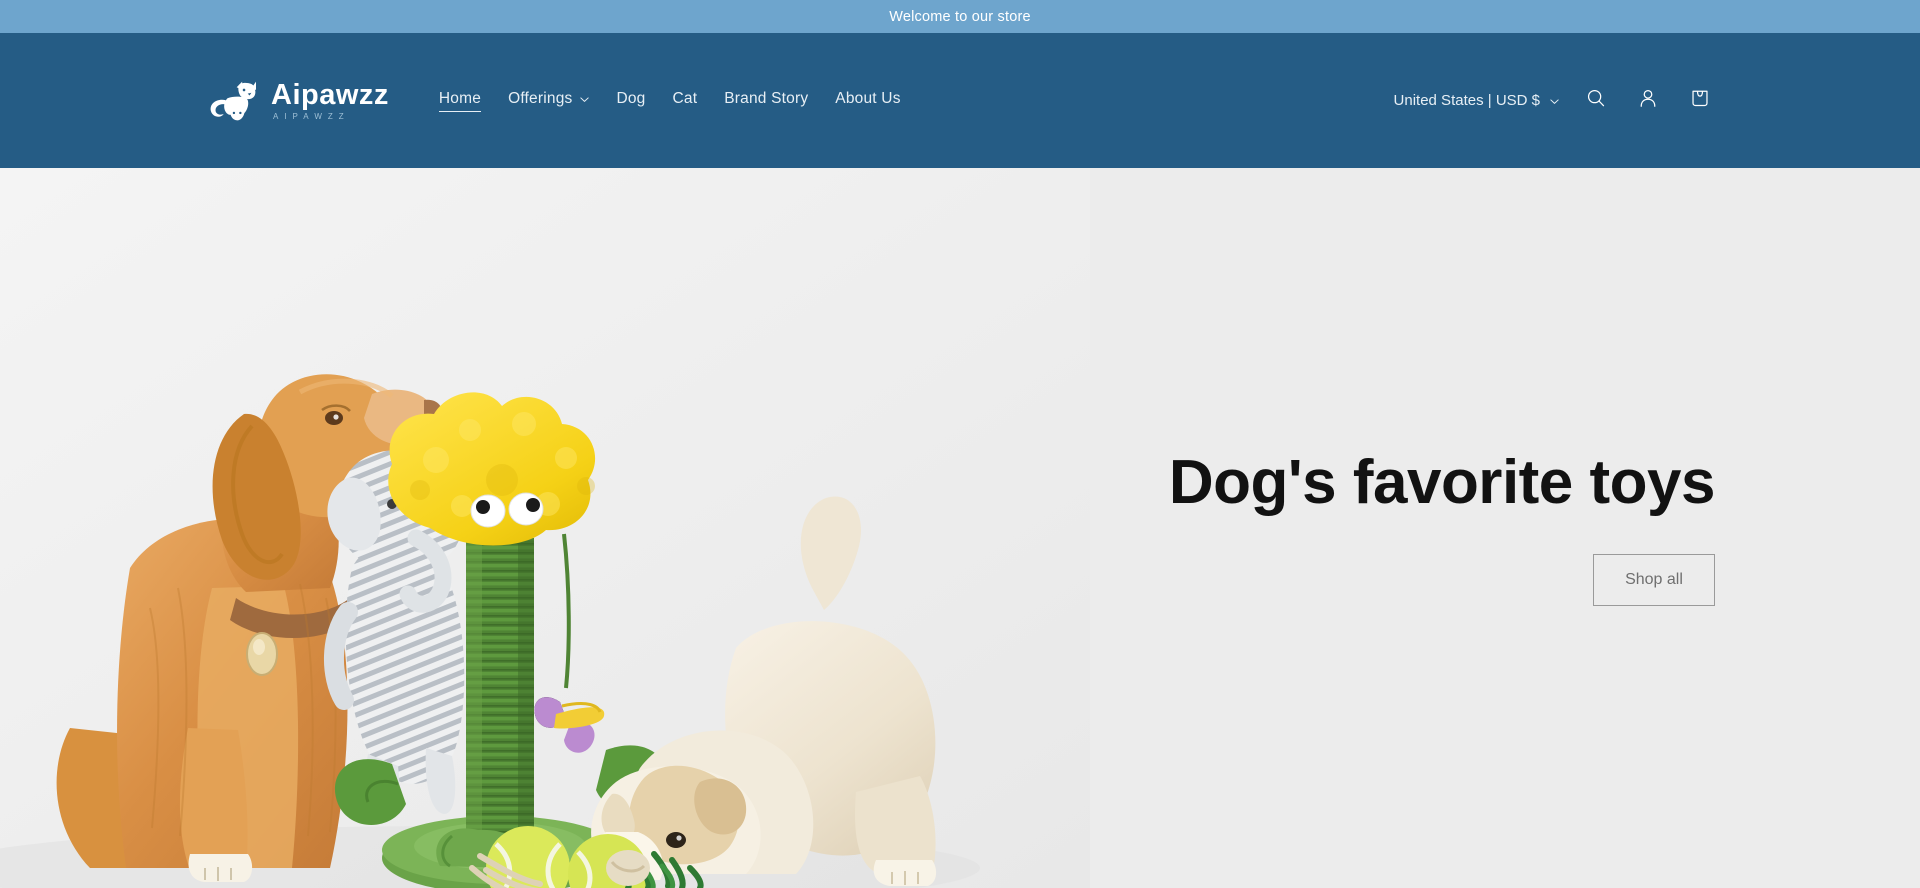 The width and height of the screenshot is (1920, 888). I want to click on cat-dog-paw-logo-icon, so click(233, 101).